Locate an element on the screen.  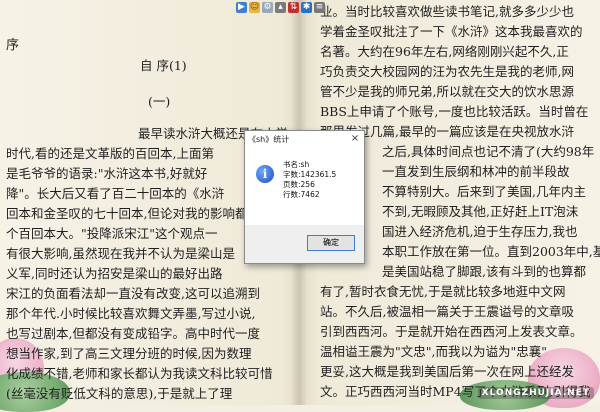
chapter-heading: 序 is located at coordinates (13, 45).